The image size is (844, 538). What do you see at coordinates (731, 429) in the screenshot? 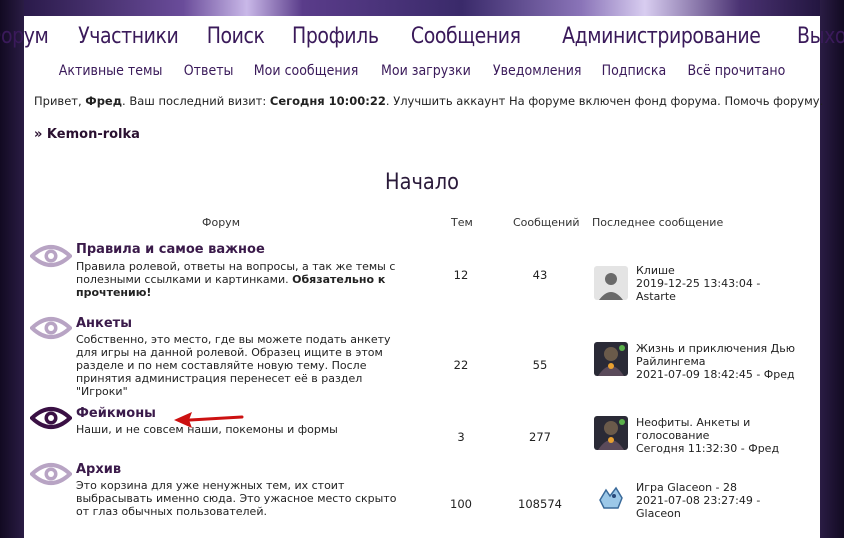
I see `last-post-title: Неофиты. Анкеты и голосование` at bounding box center [731, 429].